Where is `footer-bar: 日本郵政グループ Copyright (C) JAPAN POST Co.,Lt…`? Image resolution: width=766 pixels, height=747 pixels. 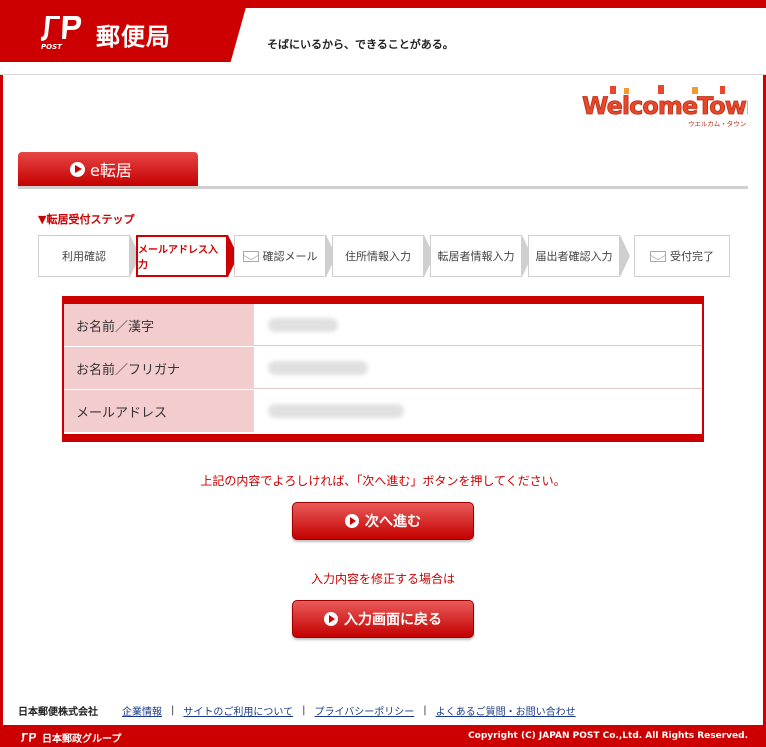
footer-bar: 日本郵政グループ Copyright (C) JAPAN POST Co.,Lt… is located at coordinates (383, 736).